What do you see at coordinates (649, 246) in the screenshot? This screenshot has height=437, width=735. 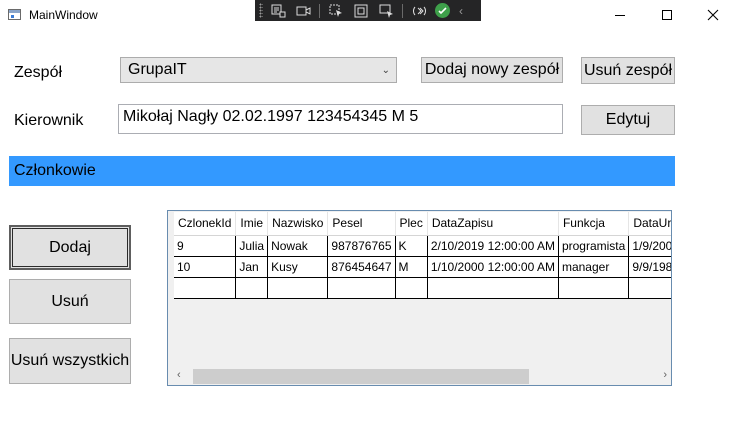 I see `table-cell: 1/9/200` at bounding box center [649, 246].